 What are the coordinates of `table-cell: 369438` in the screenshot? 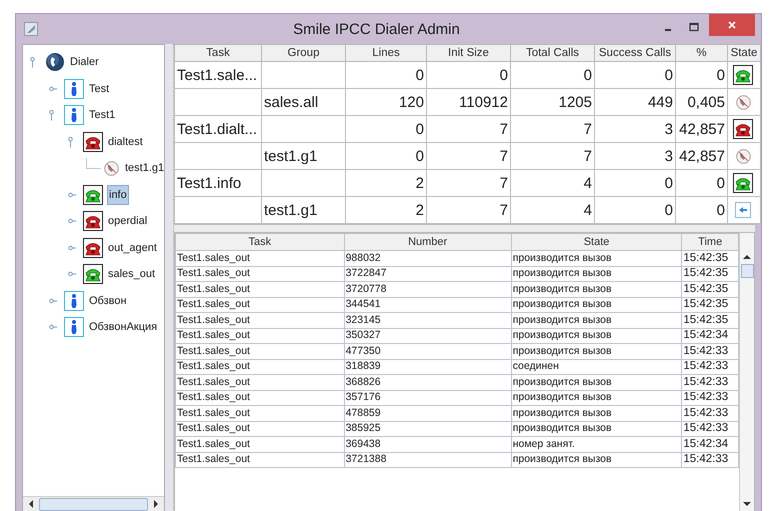 It's located at (363, 444).